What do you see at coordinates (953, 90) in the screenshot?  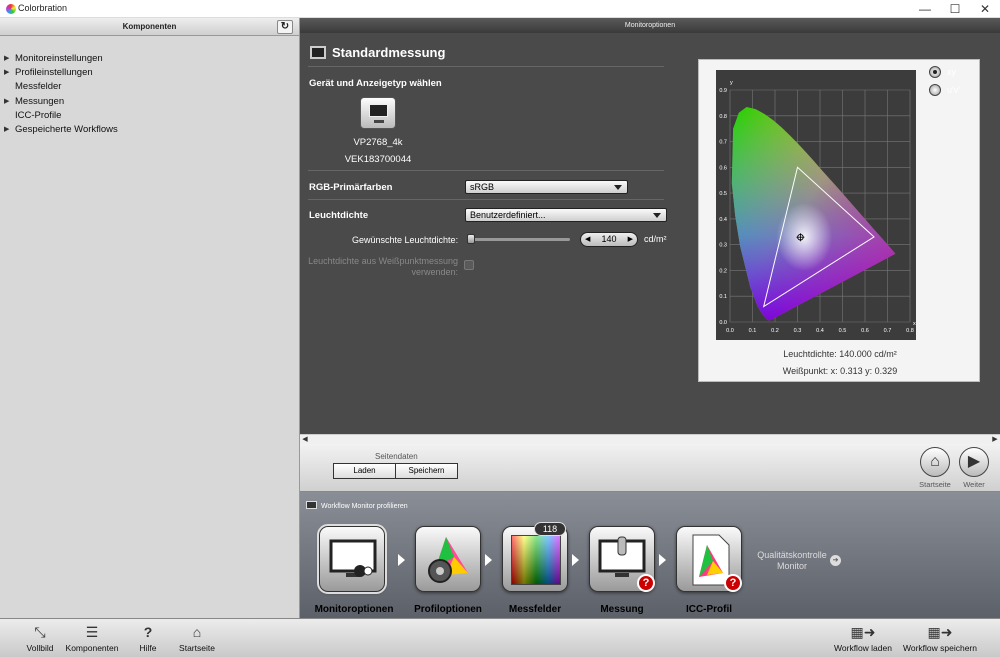 I see `radio-uv-label: u'v'` at bounding box center [953, 90].